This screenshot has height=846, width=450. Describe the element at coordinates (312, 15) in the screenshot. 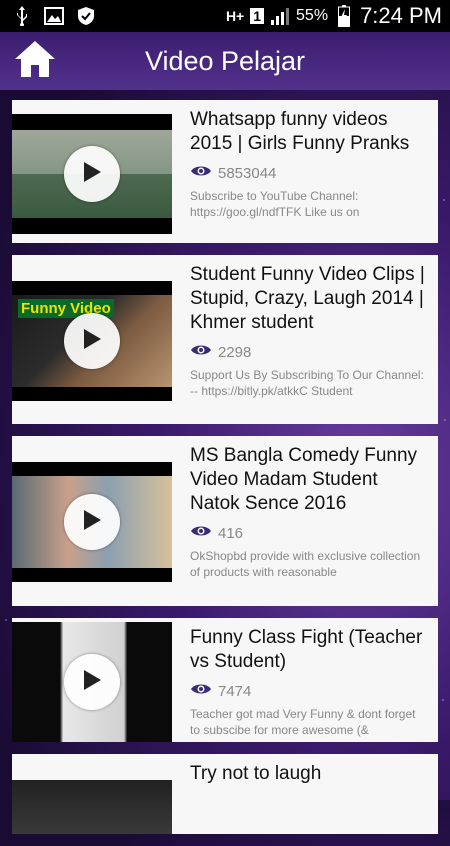

I see `battery-percent: 55%` at that location.